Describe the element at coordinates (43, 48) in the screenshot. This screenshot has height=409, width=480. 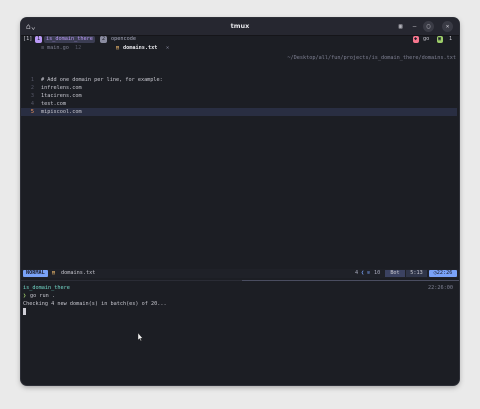
I see `go-file-icon: ≡` at that location.